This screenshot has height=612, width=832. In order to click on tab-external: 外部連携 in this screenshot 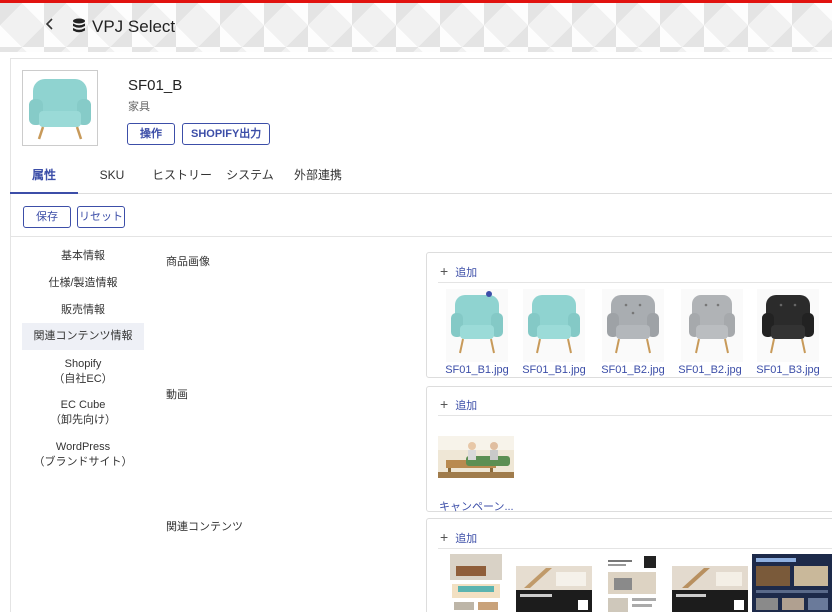, I will do `click(318, 178)`.